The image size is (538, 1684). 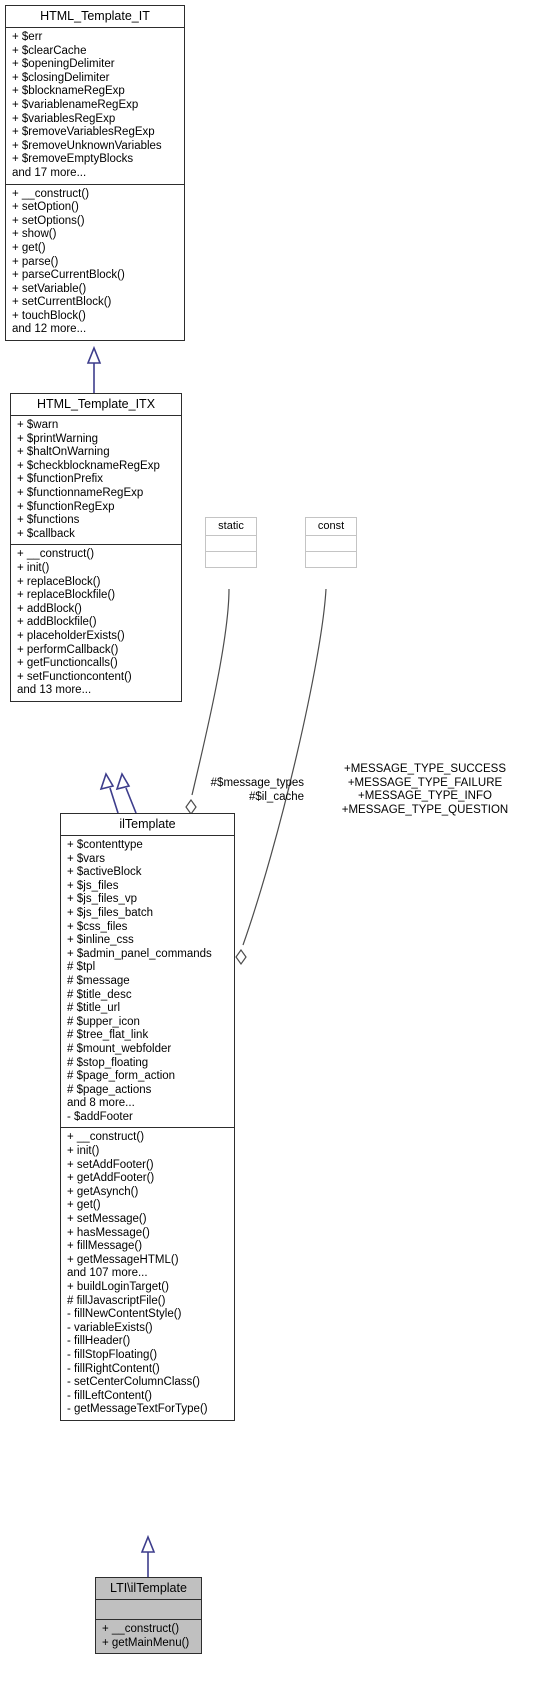 What do you see at coordinates (110, 1395) in the screenshot?
I see `operation-row: - fillLeftContent()` at bounding box center [110, 1395].